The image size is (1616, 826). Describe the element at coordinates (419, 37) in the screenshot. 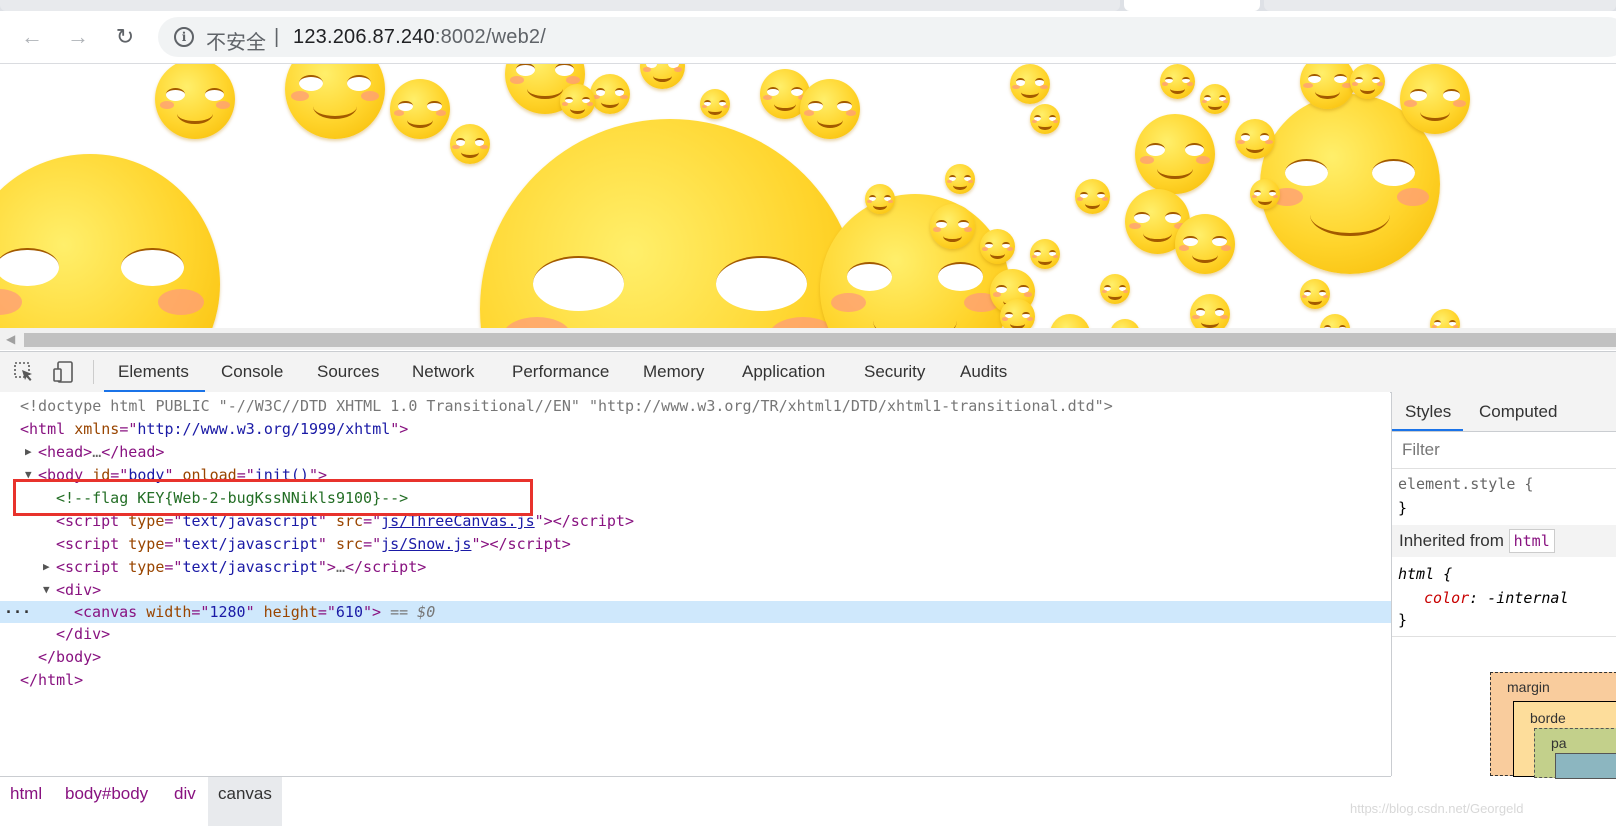

I see `url-text: 123.206.87.240:8002/web2/` at that location.